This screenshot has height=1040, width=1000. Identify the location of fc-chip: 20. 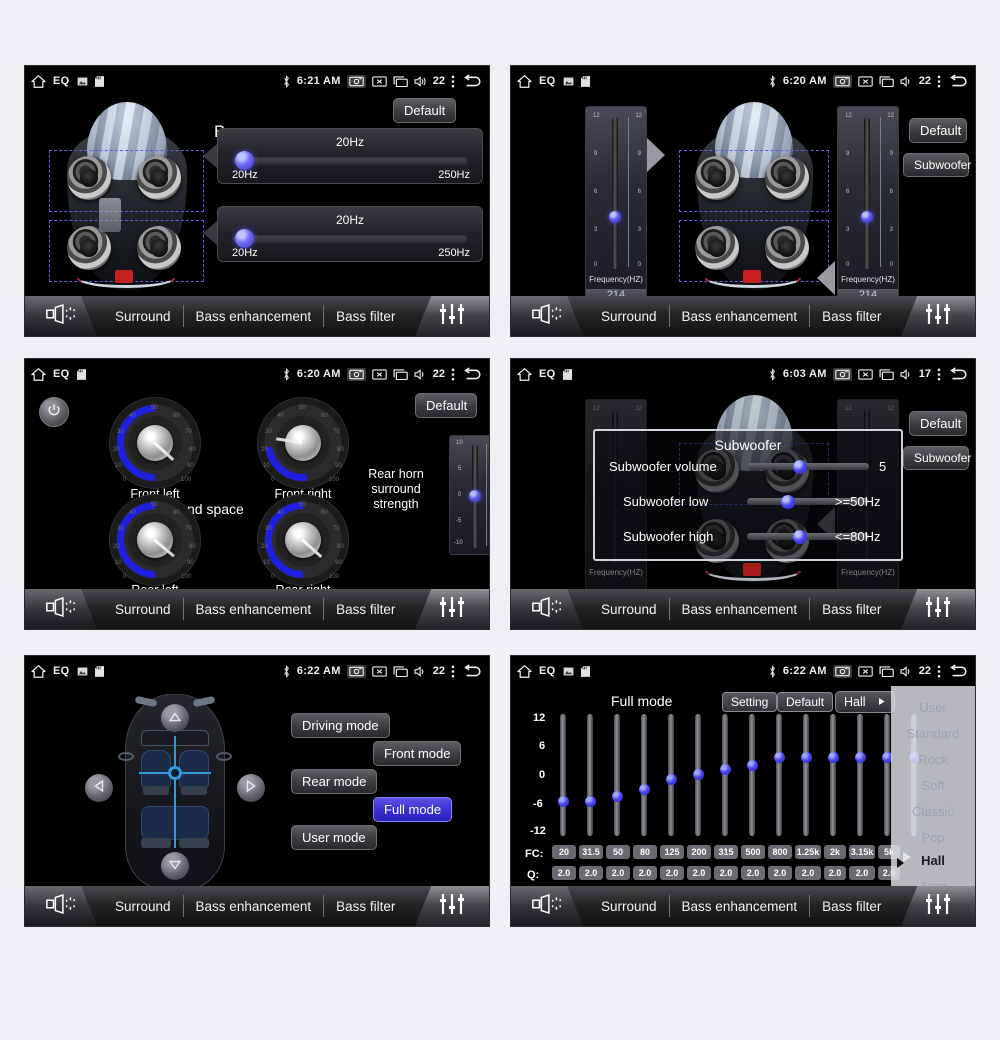
(564, 852).